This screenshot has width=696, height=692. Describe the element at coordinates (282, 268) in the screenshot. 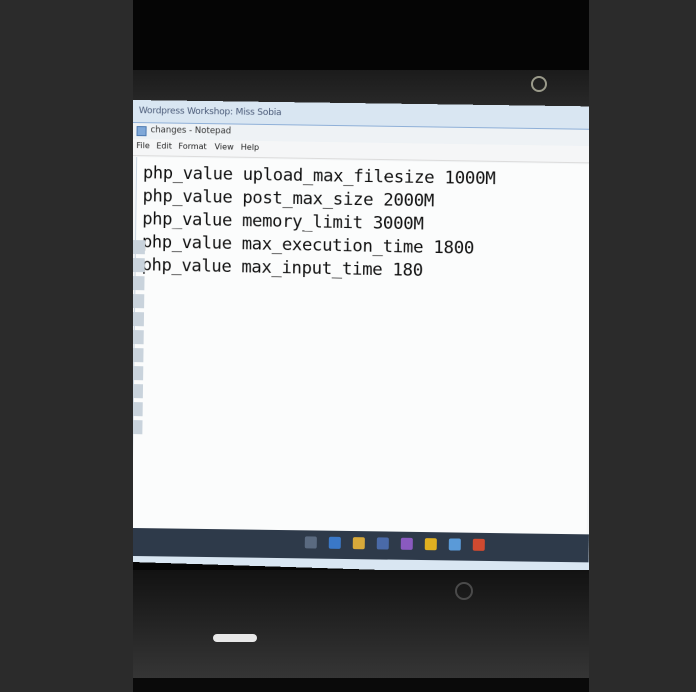

I see `code-line: php_value max_input_time 180` at that location.